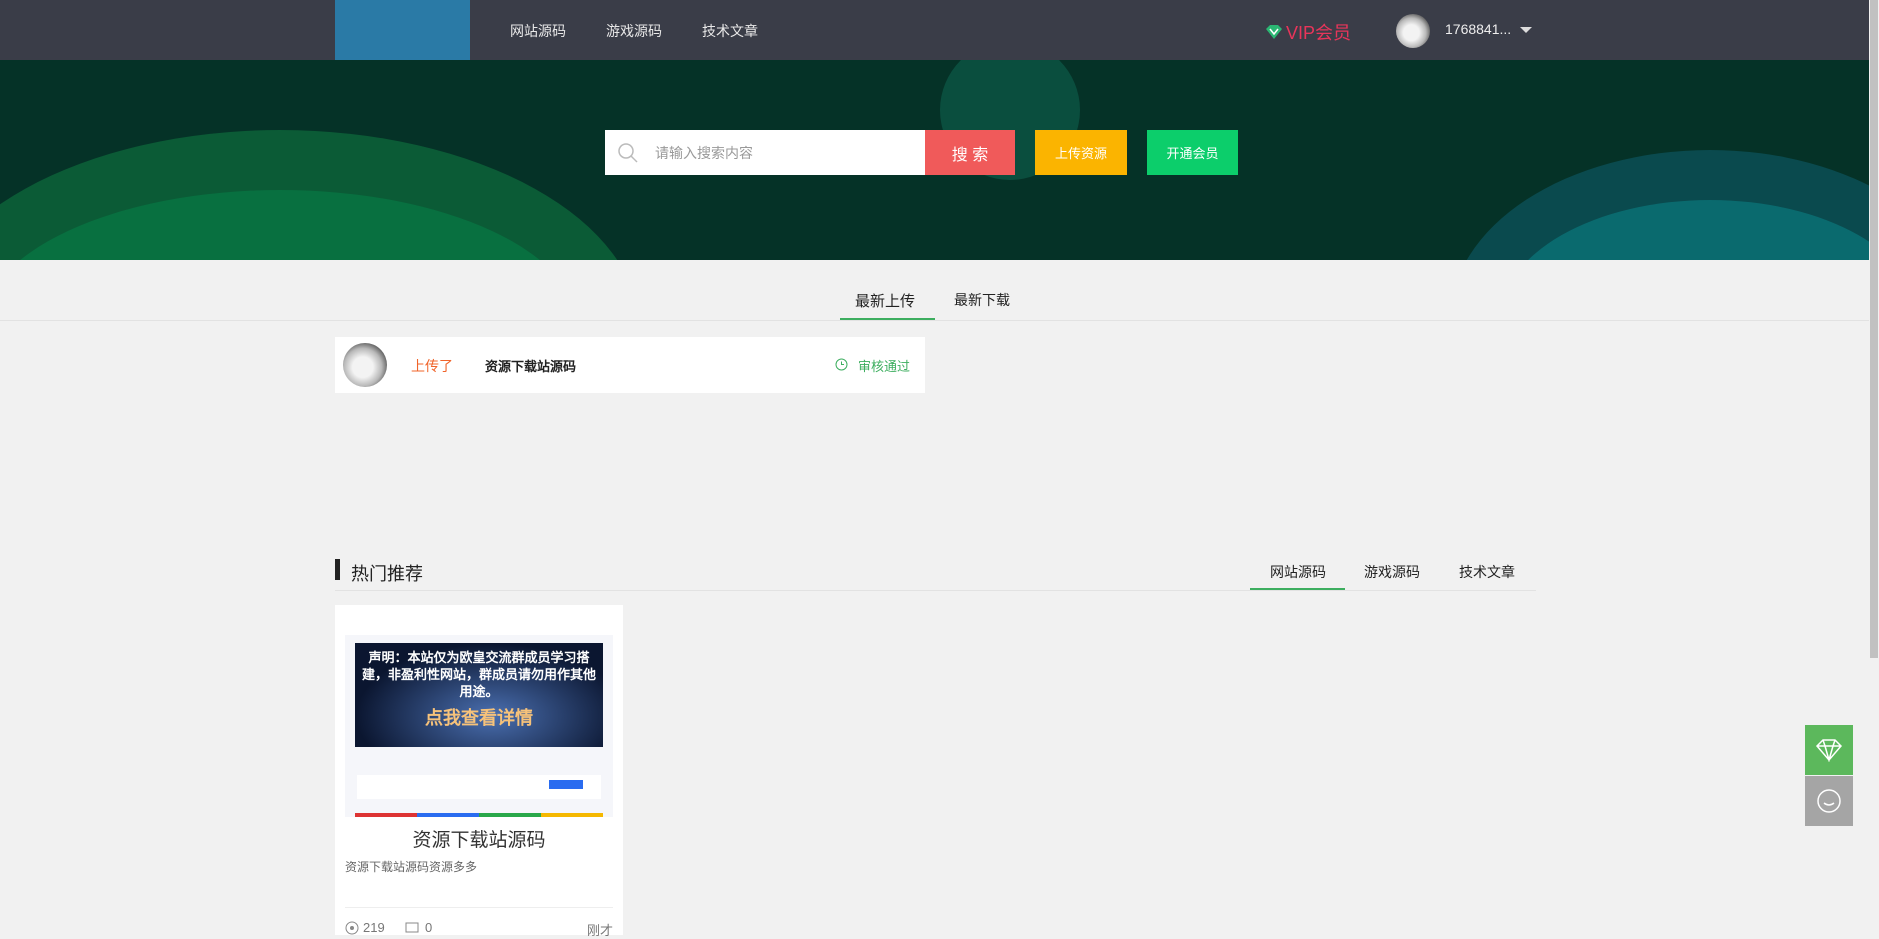 This screenshot has width=1879, height=939. Describe the element at coordinates (1526, 30) in the screenshot. I see `chevron-down-icon` at that location.